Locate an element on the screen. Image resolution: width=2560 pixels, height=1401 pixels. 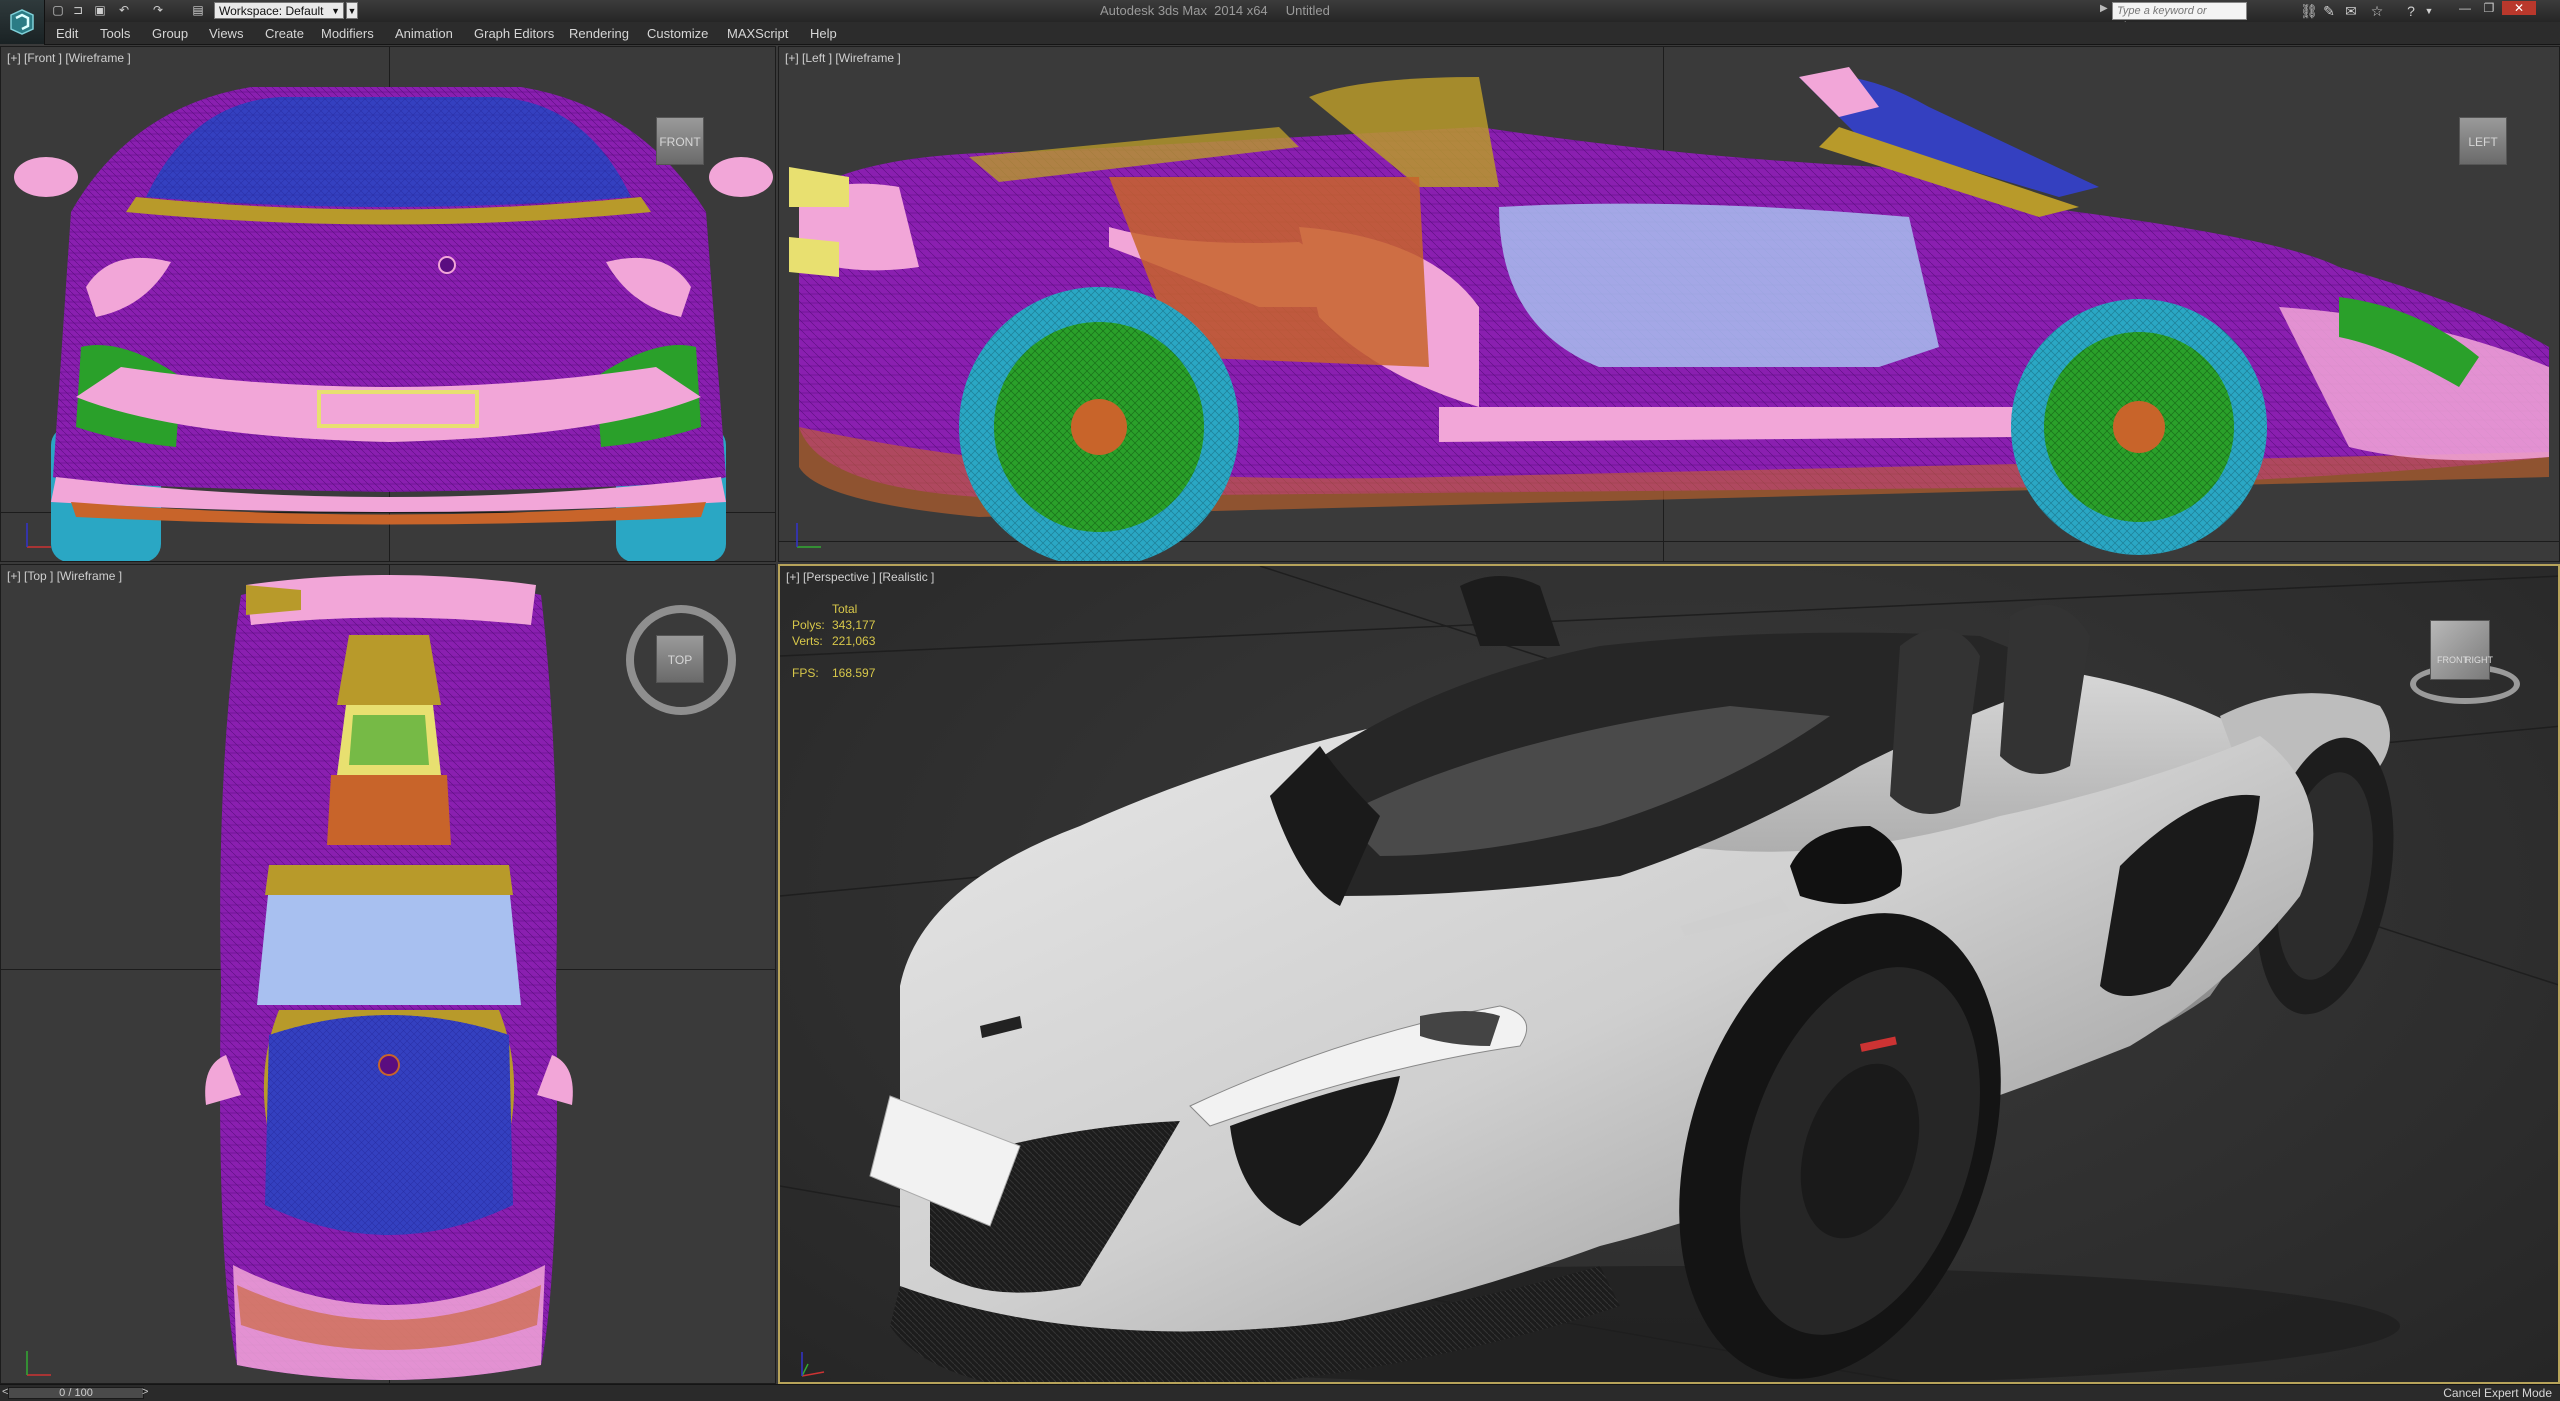
help-icon: ? is located at coordinates (2411, 11).